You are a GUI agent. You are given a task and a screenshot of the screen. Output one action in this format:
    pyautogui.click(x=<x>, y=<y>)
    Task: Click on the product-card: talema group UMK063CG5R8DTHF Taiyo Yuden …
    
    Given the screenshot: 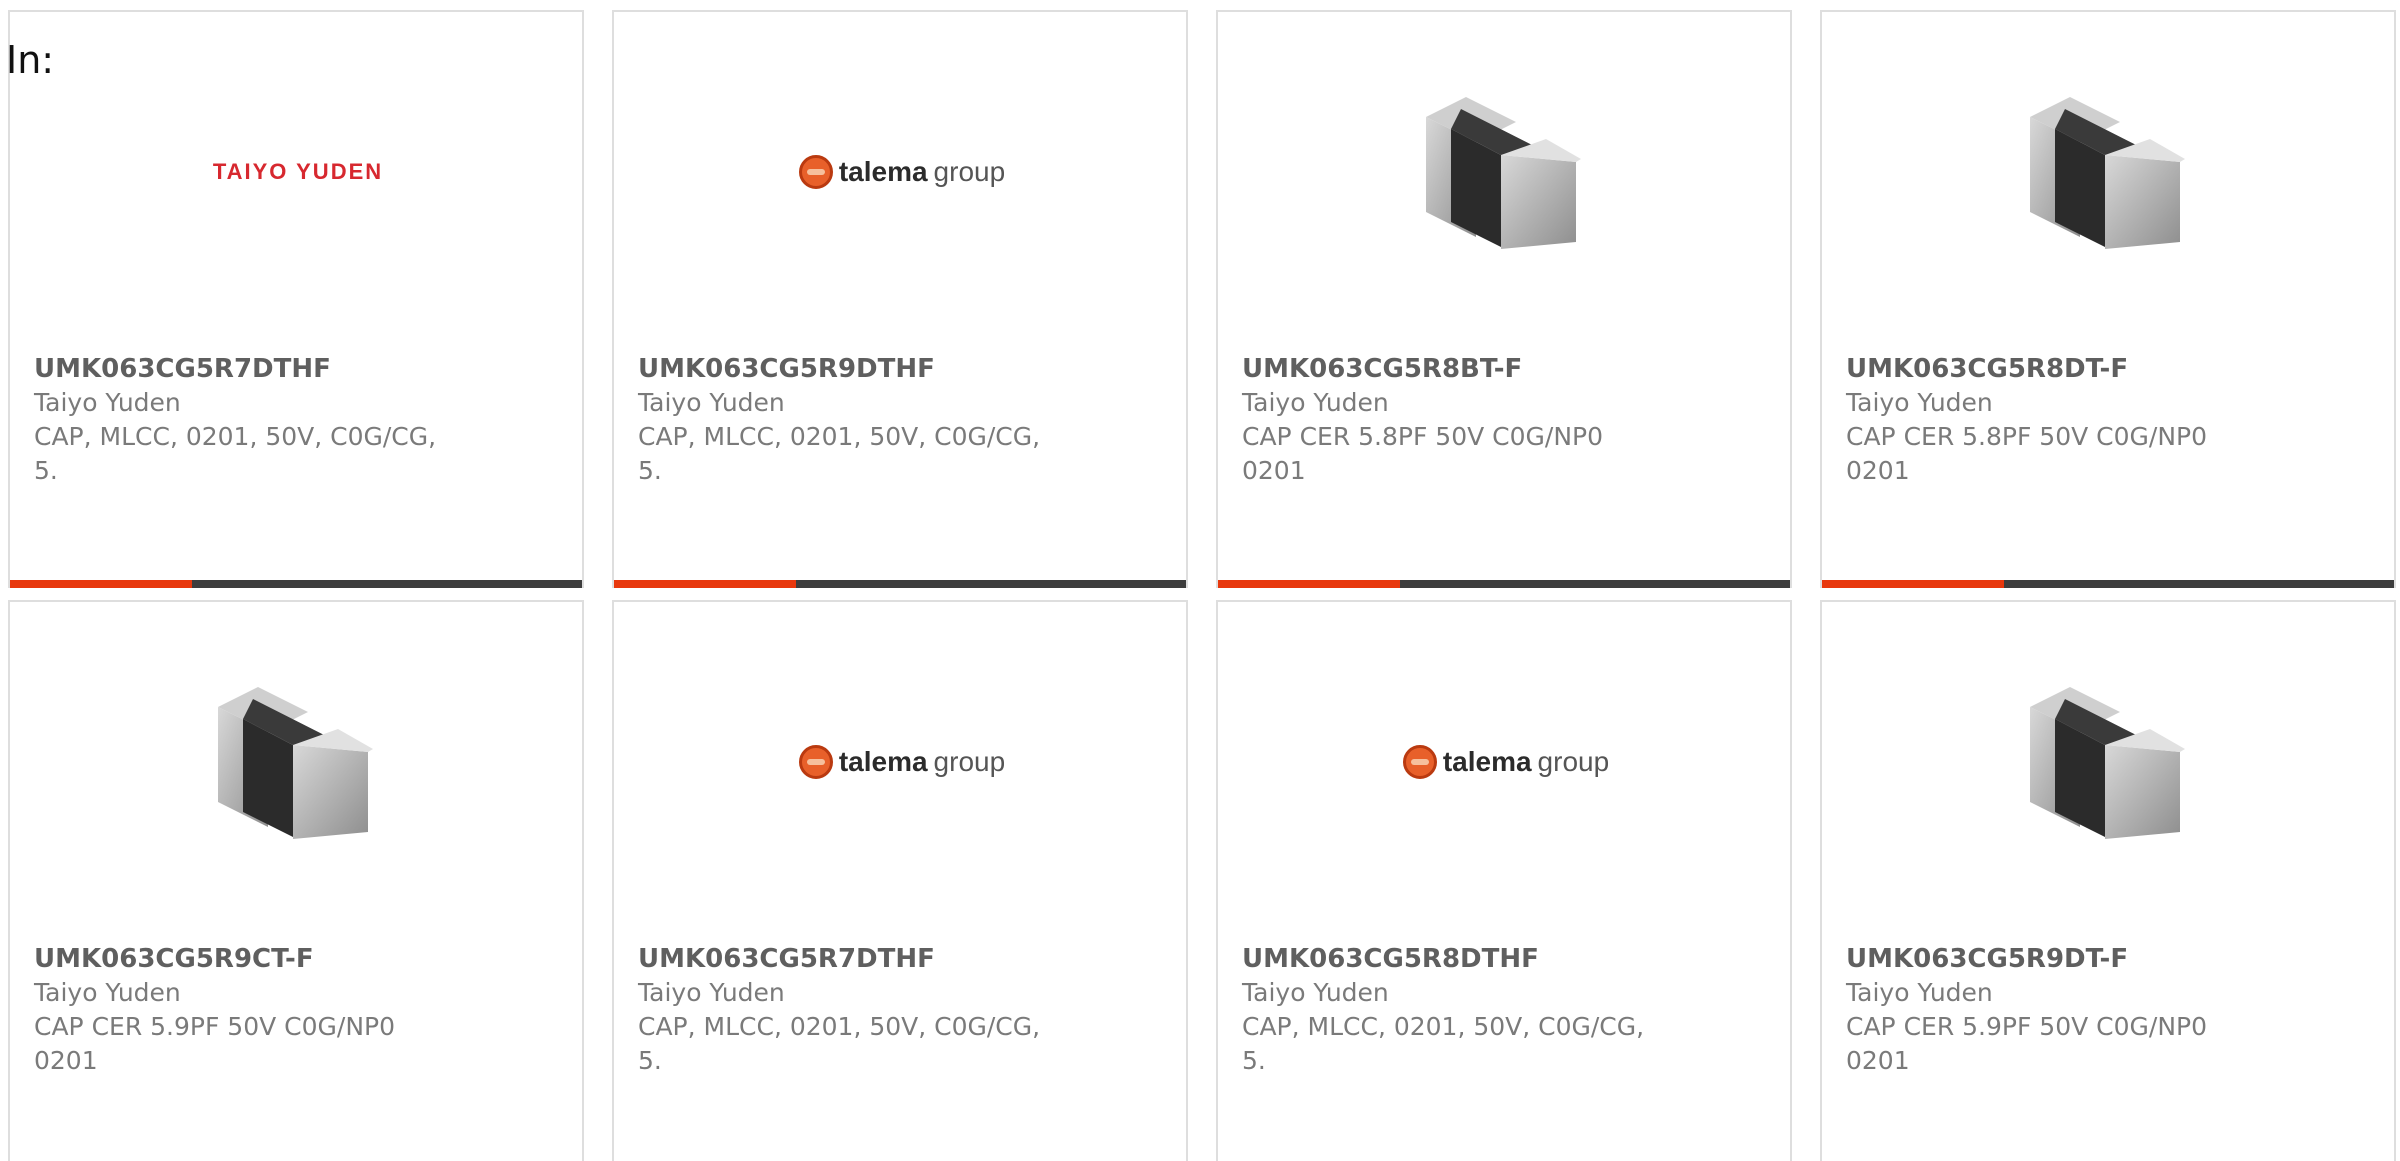 What is the action you would take?
    pyautogui.click(x=1504, y=880)
    